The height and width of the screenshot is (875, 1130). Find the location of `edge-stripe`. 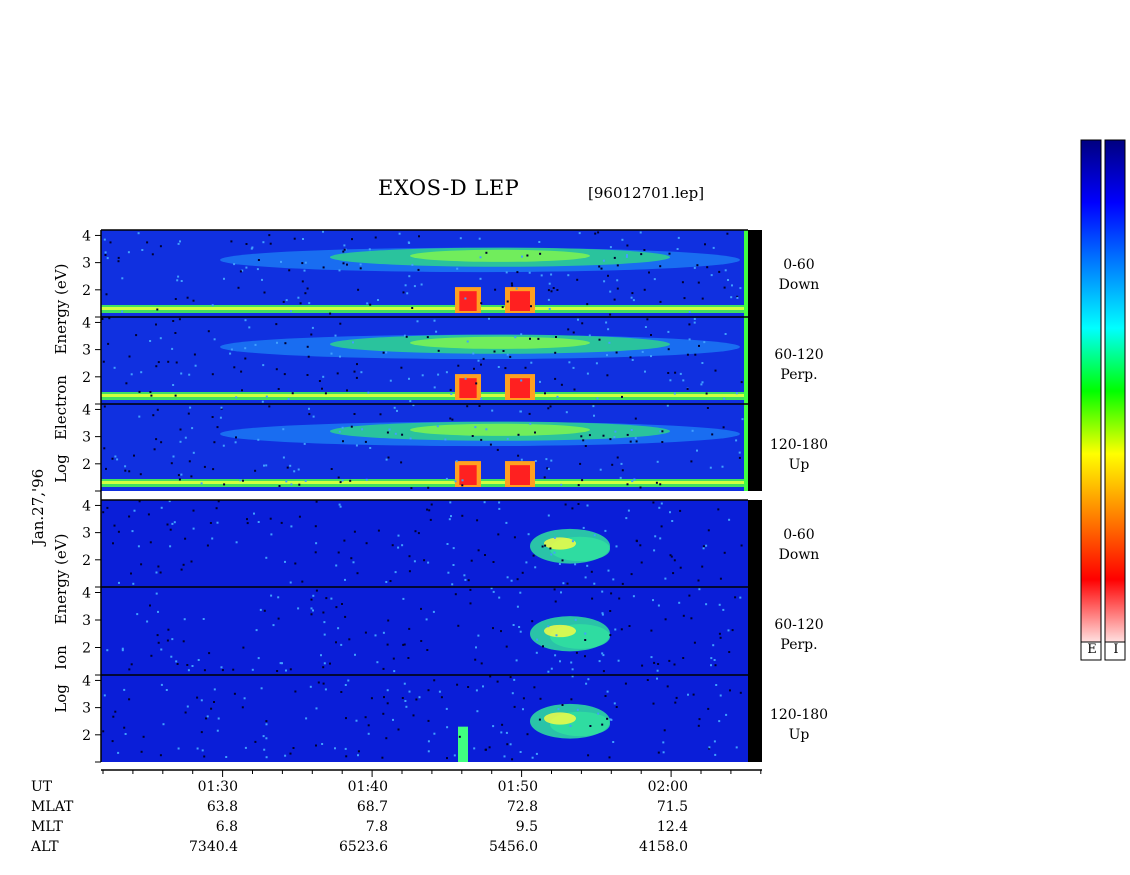

edge-stripe is located at coordinates (746, 447).